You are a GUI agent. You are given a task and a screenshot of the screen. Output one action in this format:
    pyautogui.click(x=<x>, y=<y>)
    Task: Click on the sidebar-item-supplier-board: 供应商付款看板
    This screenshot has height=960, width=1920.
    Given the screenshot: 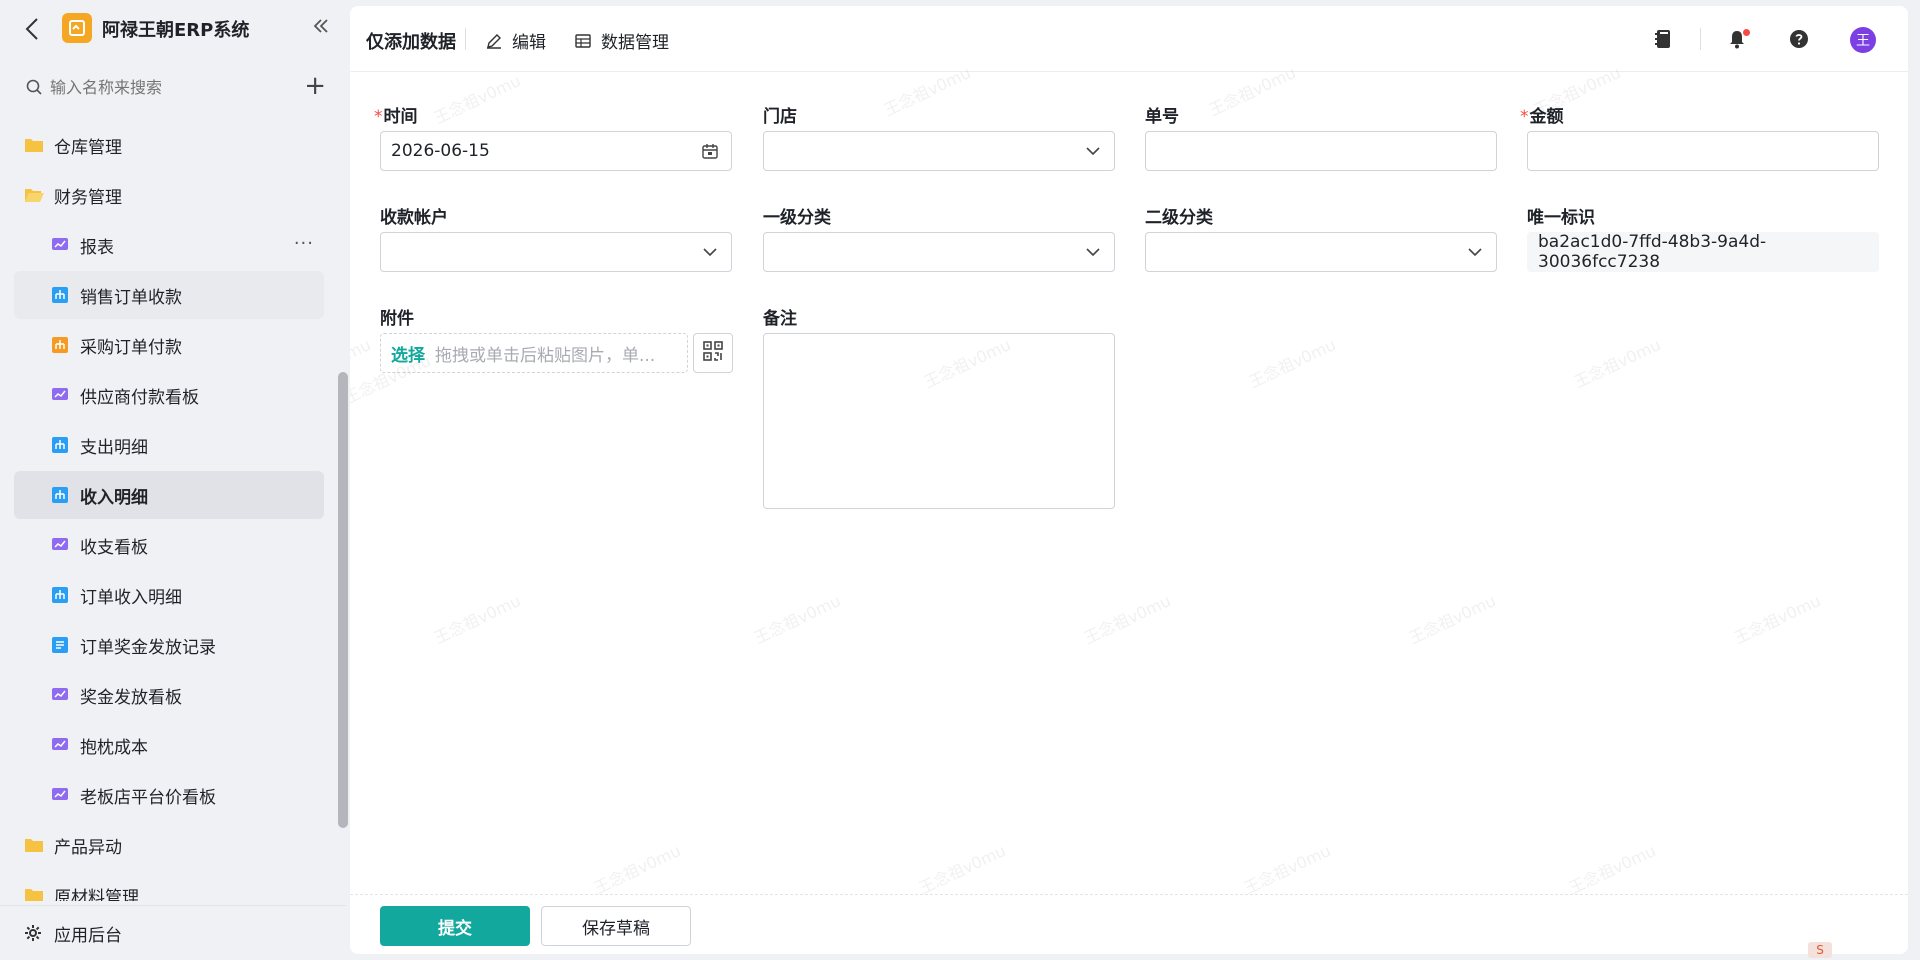 What is the action you would take?
    pyautogui.click(x=169, y=395)
    